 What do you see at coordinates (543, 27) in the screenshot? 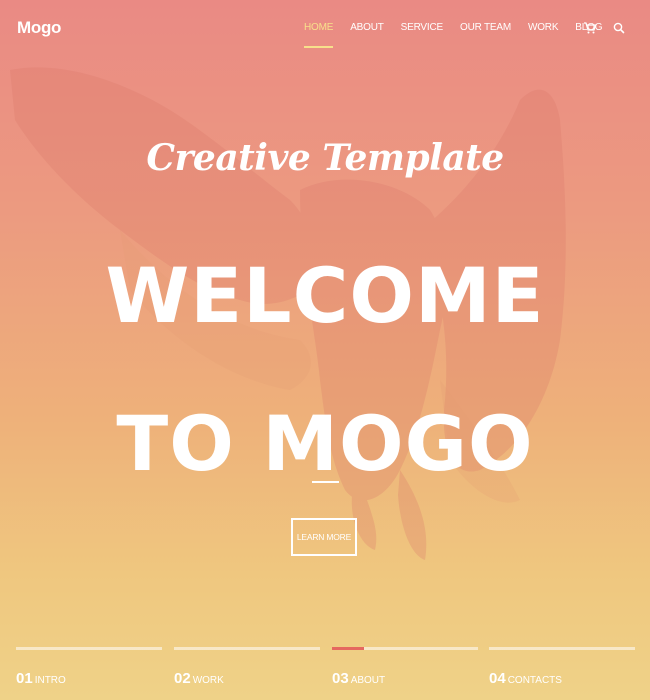
I see `nav-item-work: WORK` at bounding box center [543, 27].